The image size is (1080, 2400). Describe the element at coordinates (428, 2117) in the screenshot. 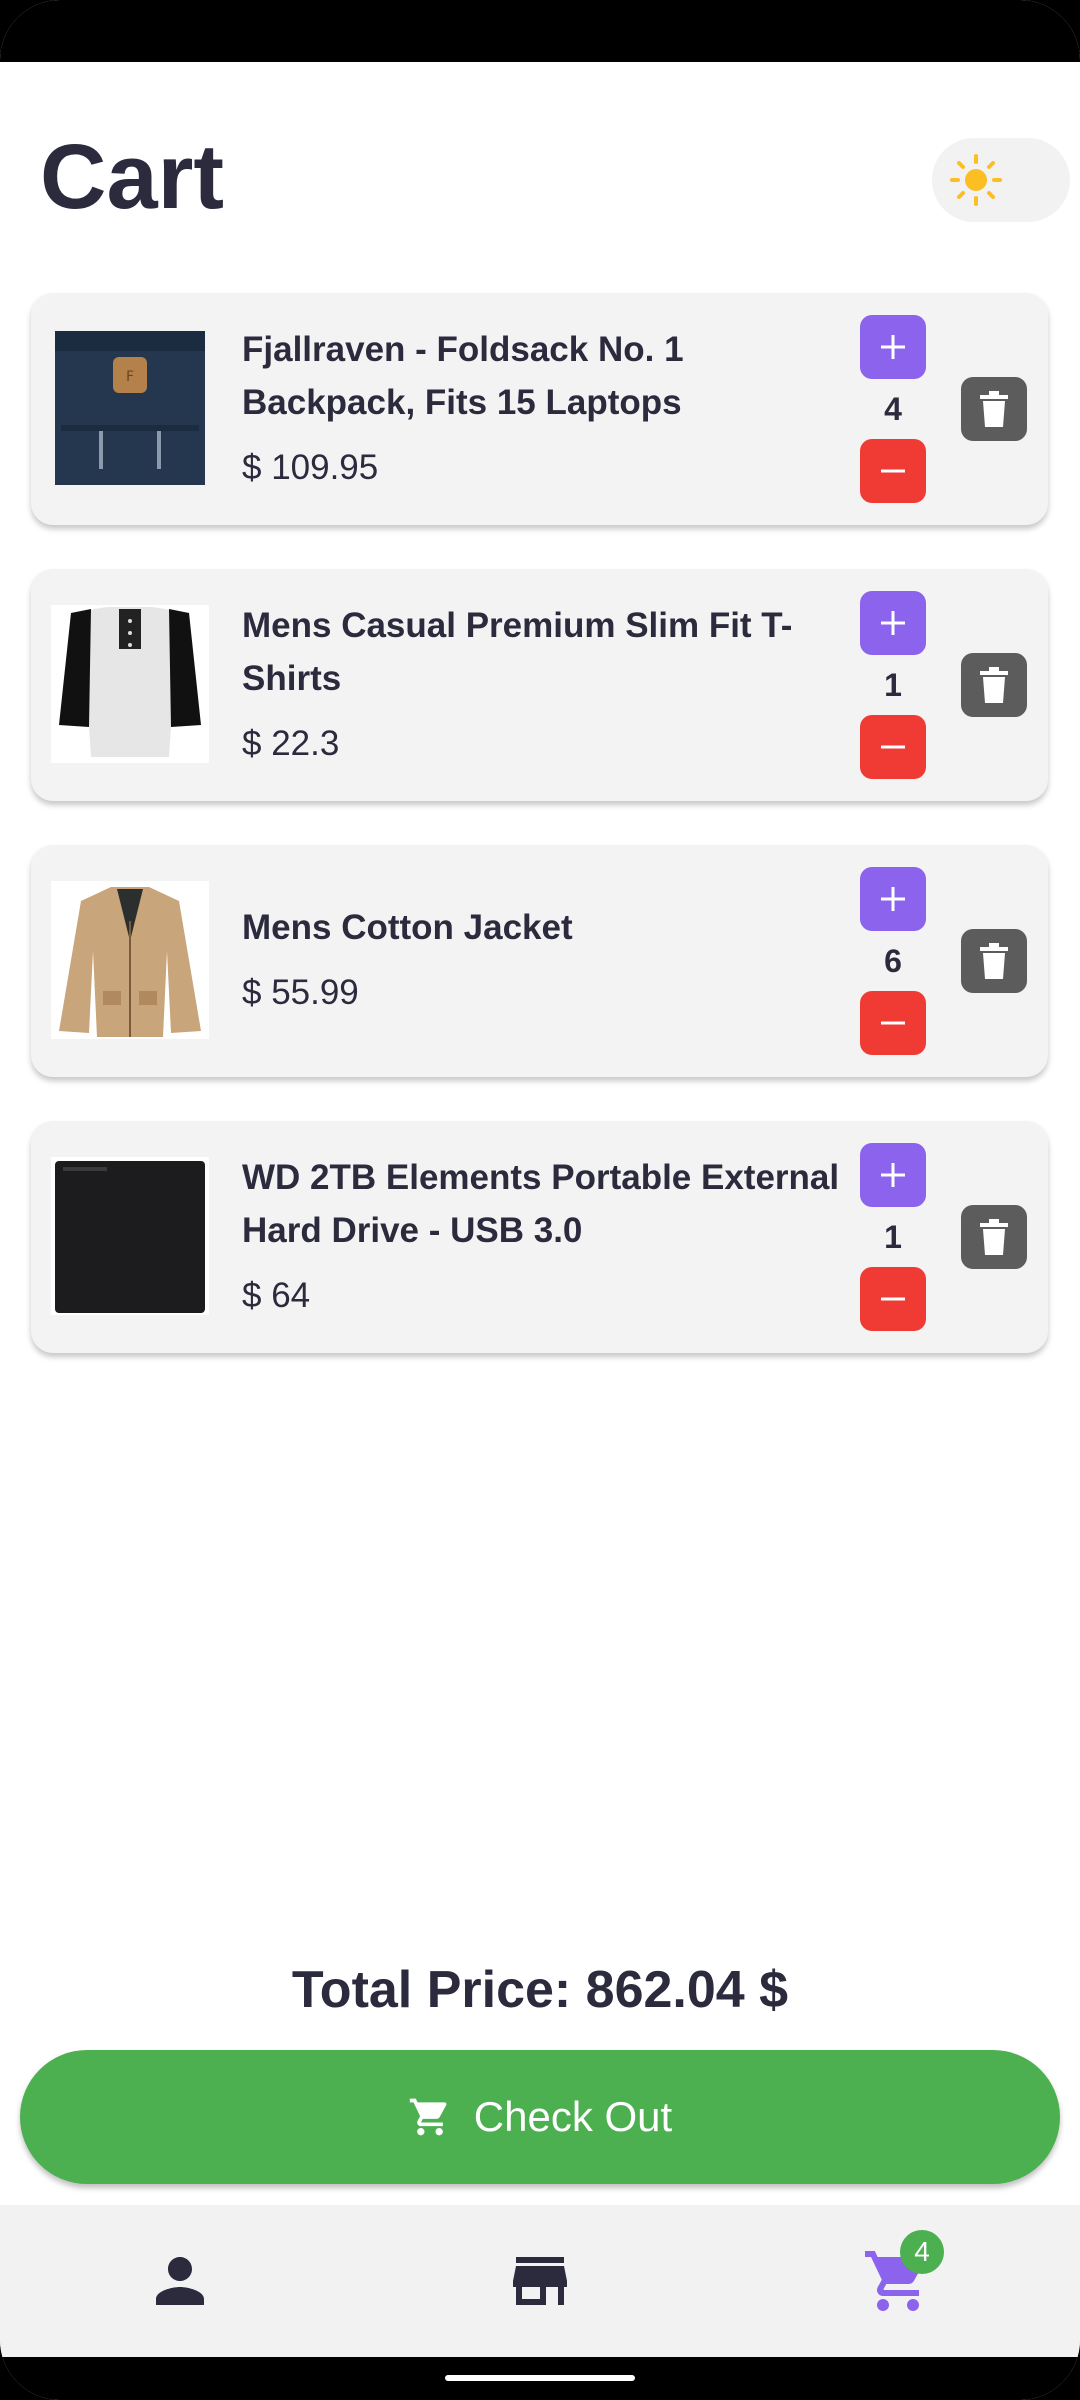

I see `cart-icon` at that location.